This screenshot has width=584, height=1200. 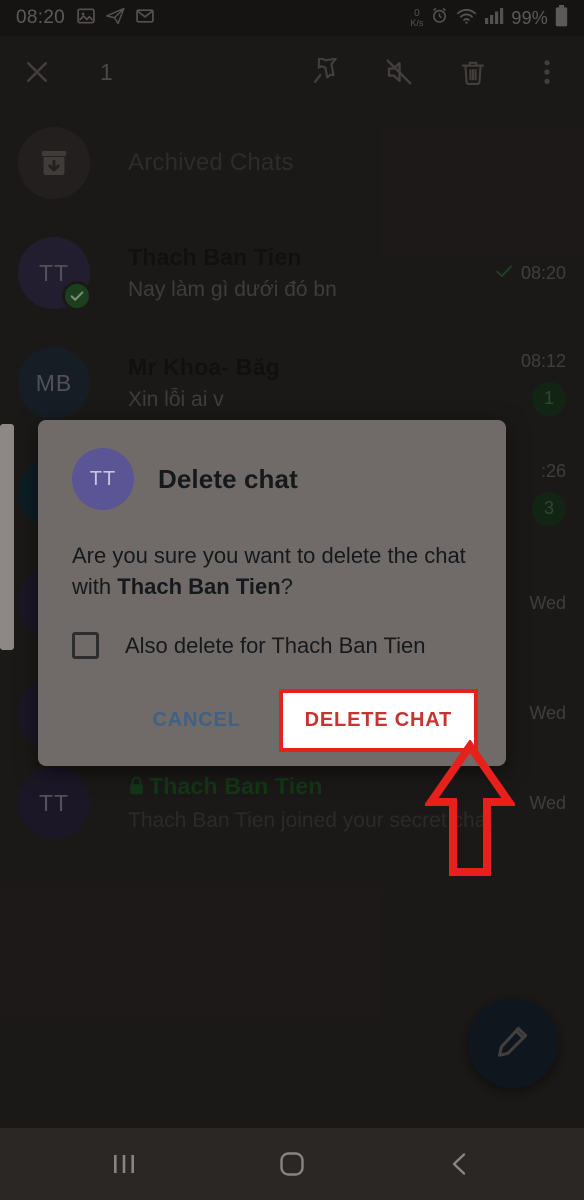 What do you see at coordinates (275, 645) in the screenshot?
I see `also-delete-checkbox-label: Also delete for Thach Ban Tien` at bounding box center [275, 645].